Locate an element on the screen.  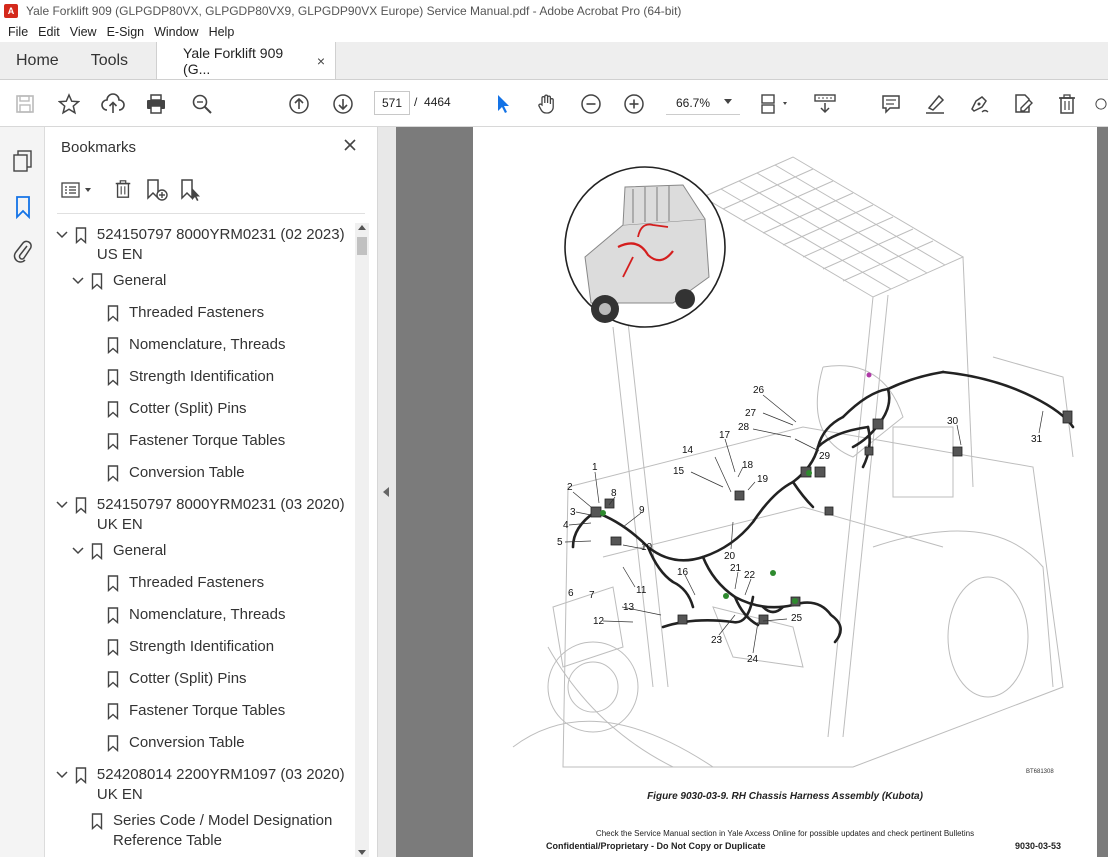
bookmarks-icon is located at coordinates (23, 209).